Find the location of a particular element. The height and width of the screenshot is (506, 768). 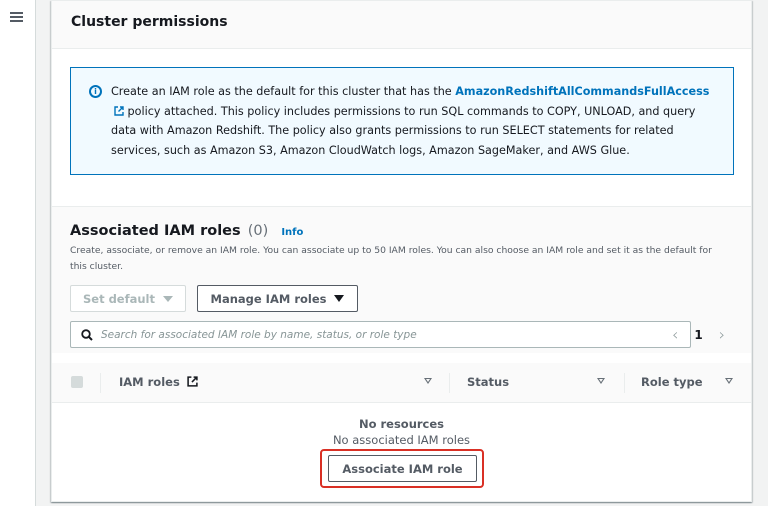

chevron-left-icon: ‹ is located at coordinates (675, 334).